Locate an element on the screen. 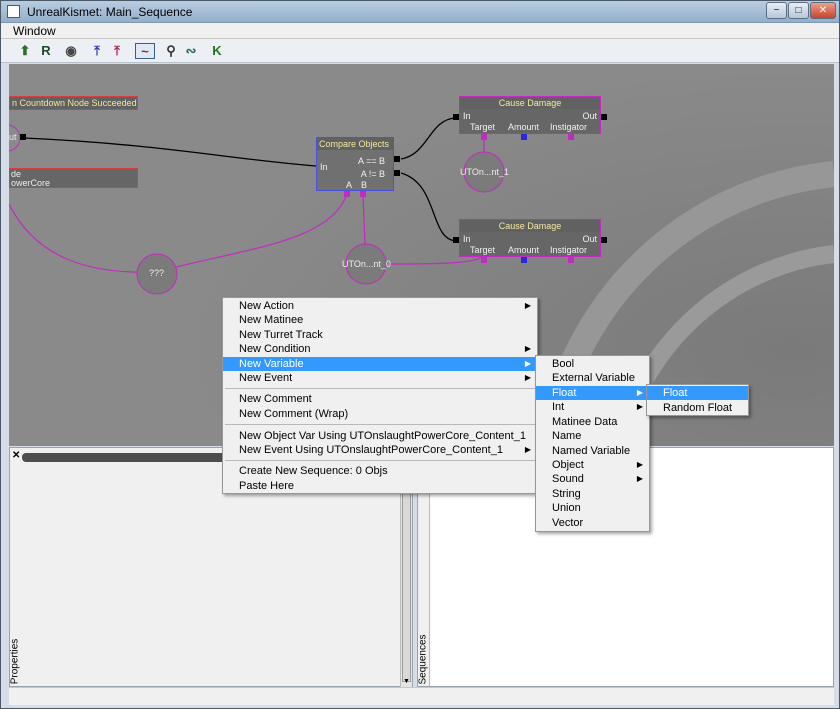  properties-tab-label: Properties is located at coordinates (14, 662).